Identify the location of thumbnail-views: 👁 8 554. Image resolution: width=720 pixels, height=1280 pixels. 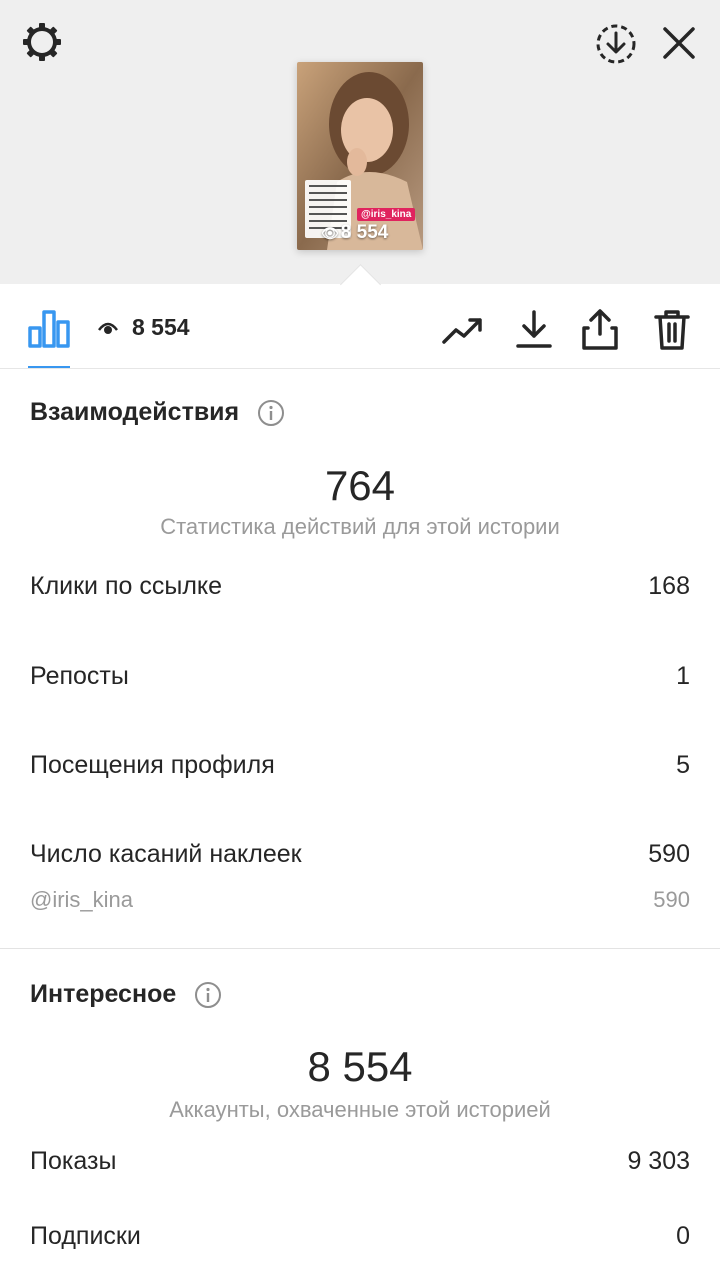
(354, 233).